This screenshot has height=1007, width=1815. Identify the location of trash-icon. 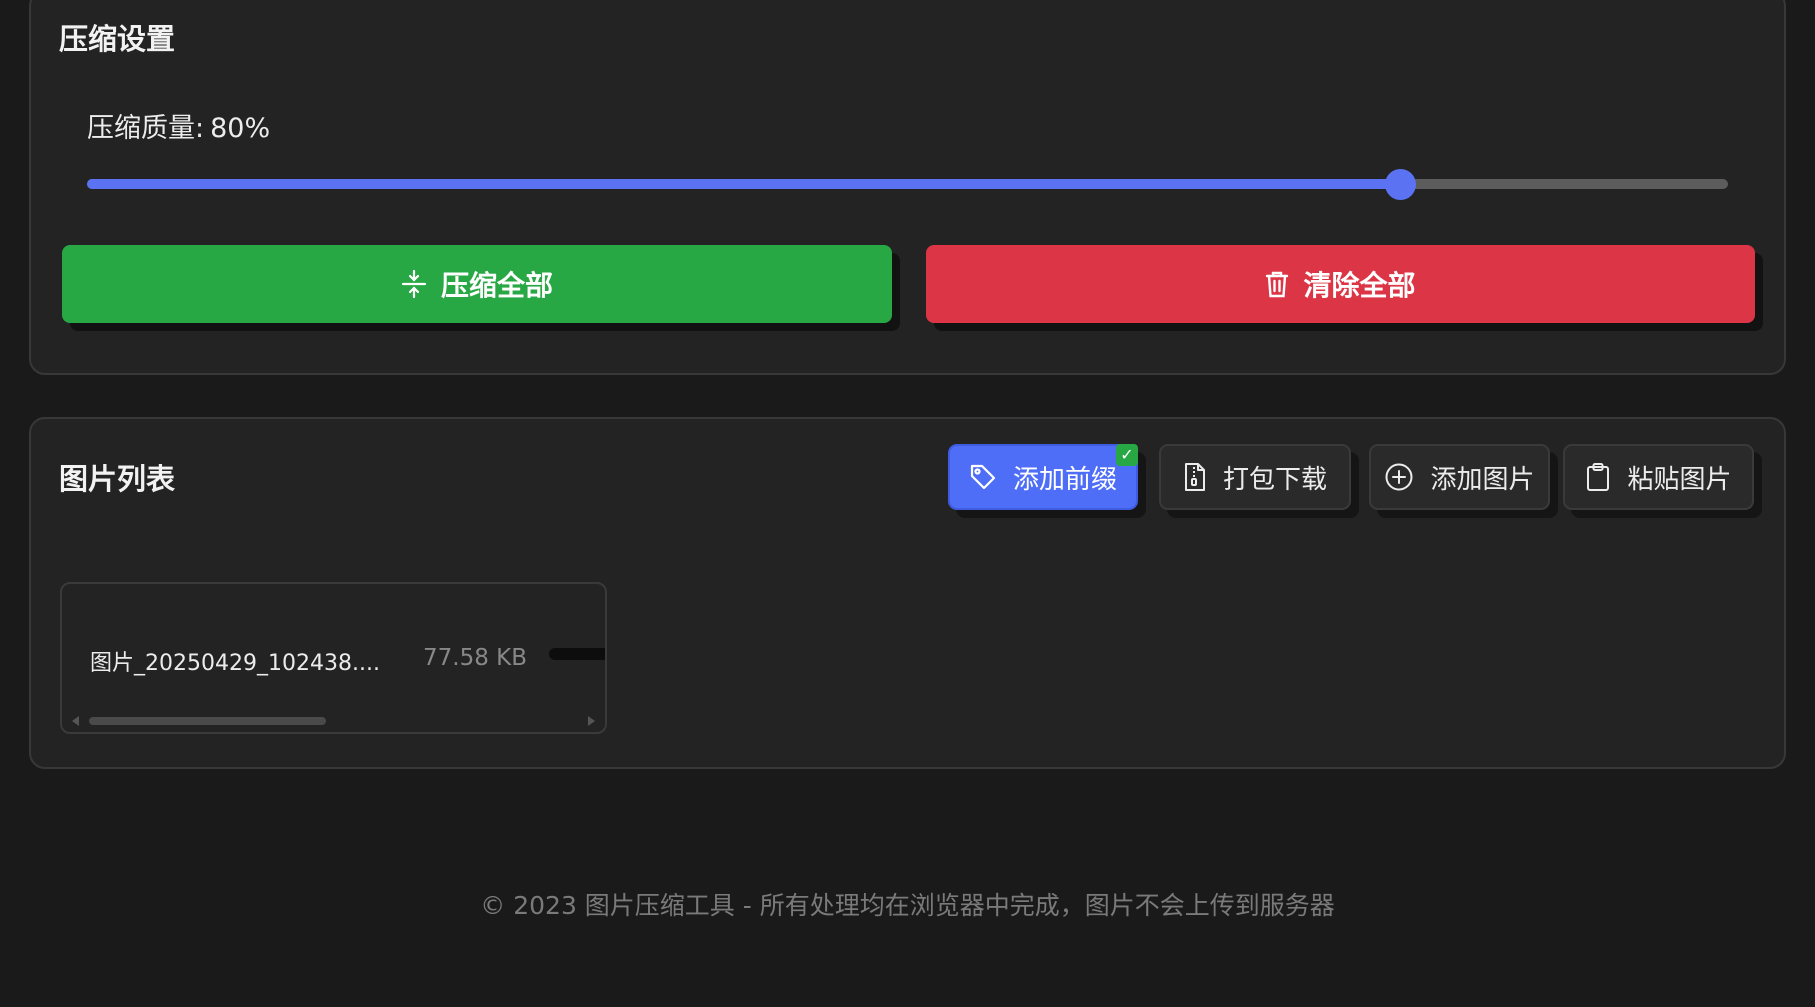
(1277, 284).